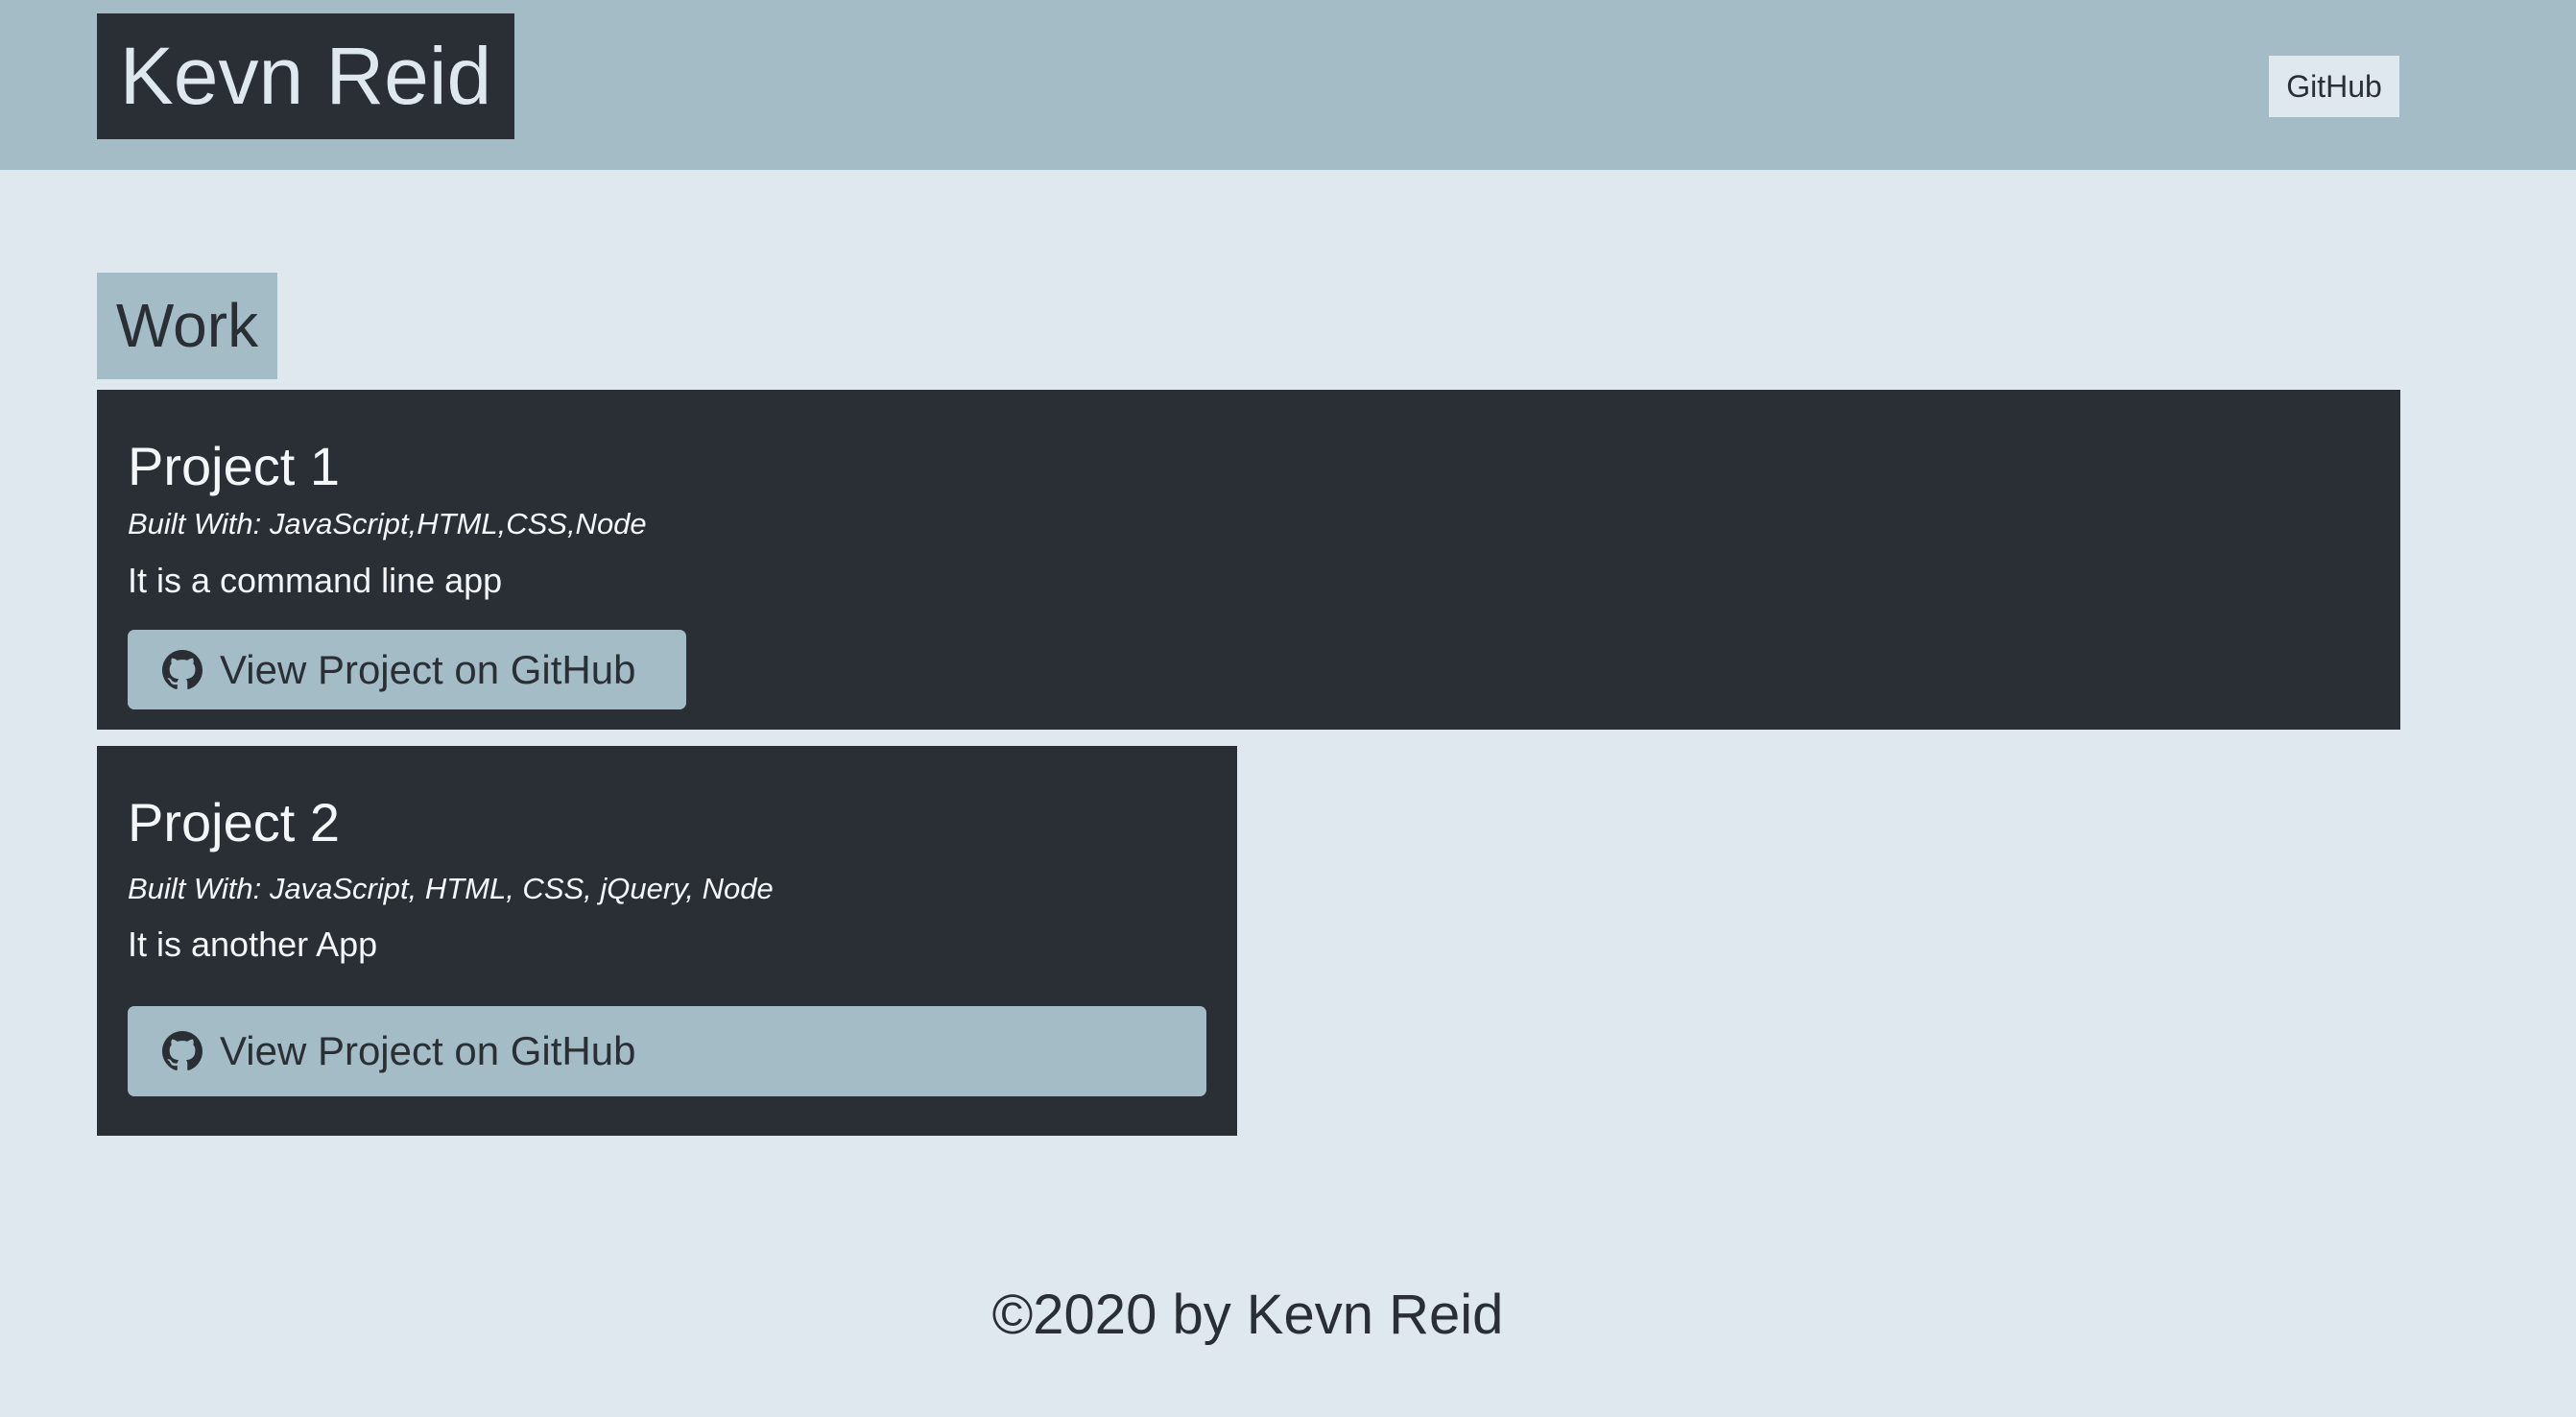 The image size is (2576, 1417). What do you see at coordinates (1288, 85) in the screenshot?
I see `site-header: Kevn Reid GitHub` at bounding box center [1288, 85].